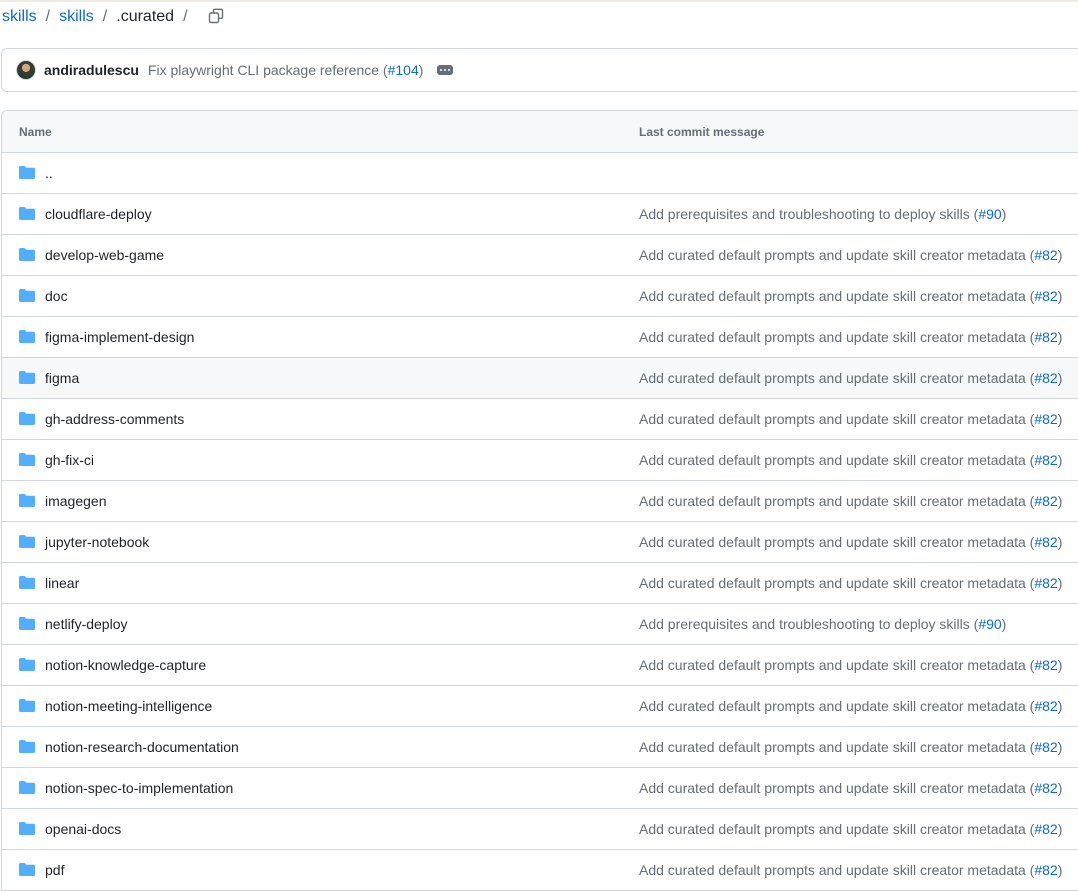 Image resolution: width=1078 pixels, height=891 pixels. Describe the element at coordinates (702, 131) in the screenshot. I see `column-header-message: Last commit message` at that location.